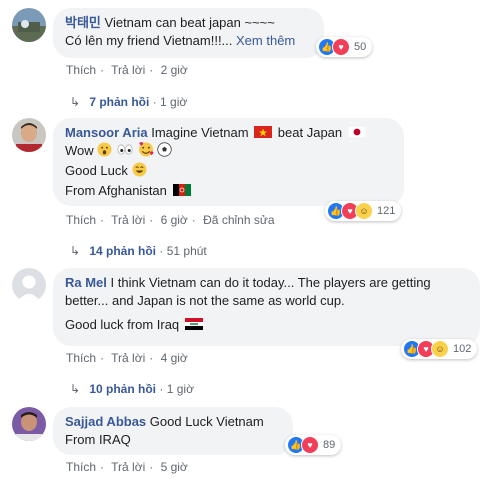 This screenshot has width=499, height=481. Describe the element at coordinates (173, 431) in the screenshot. I see `comment-bubble: Sajjad Abbas Good Luck Vietnam From IRAQ` at that location.